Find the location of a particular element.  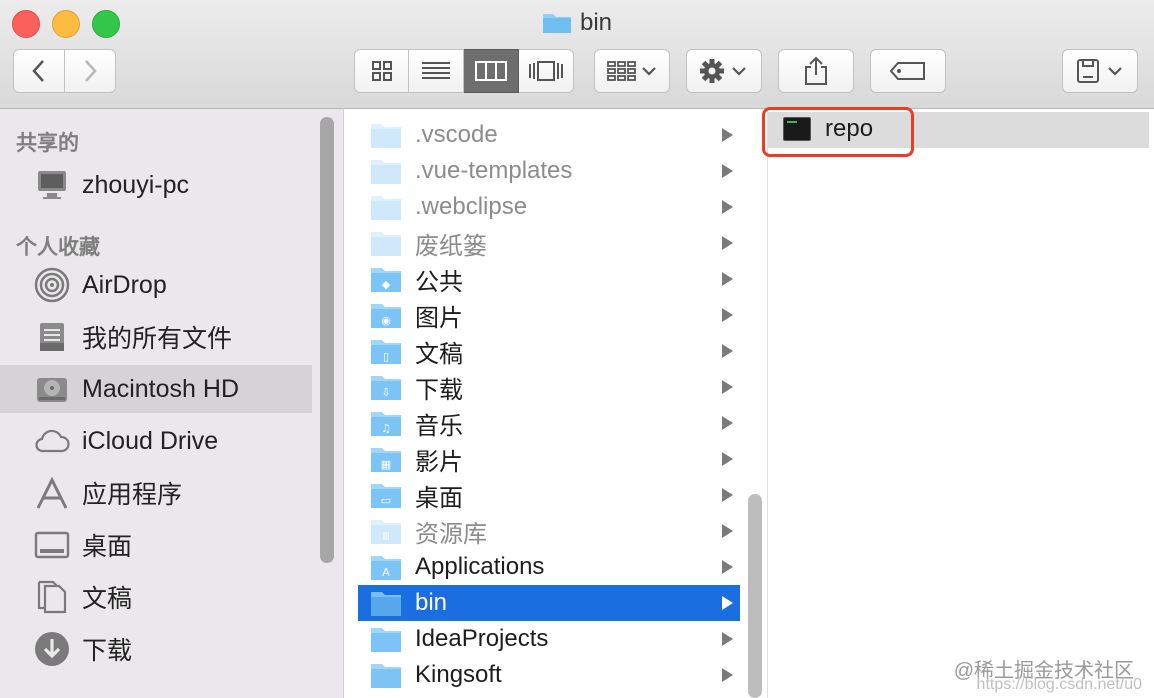

all-files-icon is located at coordinates (52, 337).